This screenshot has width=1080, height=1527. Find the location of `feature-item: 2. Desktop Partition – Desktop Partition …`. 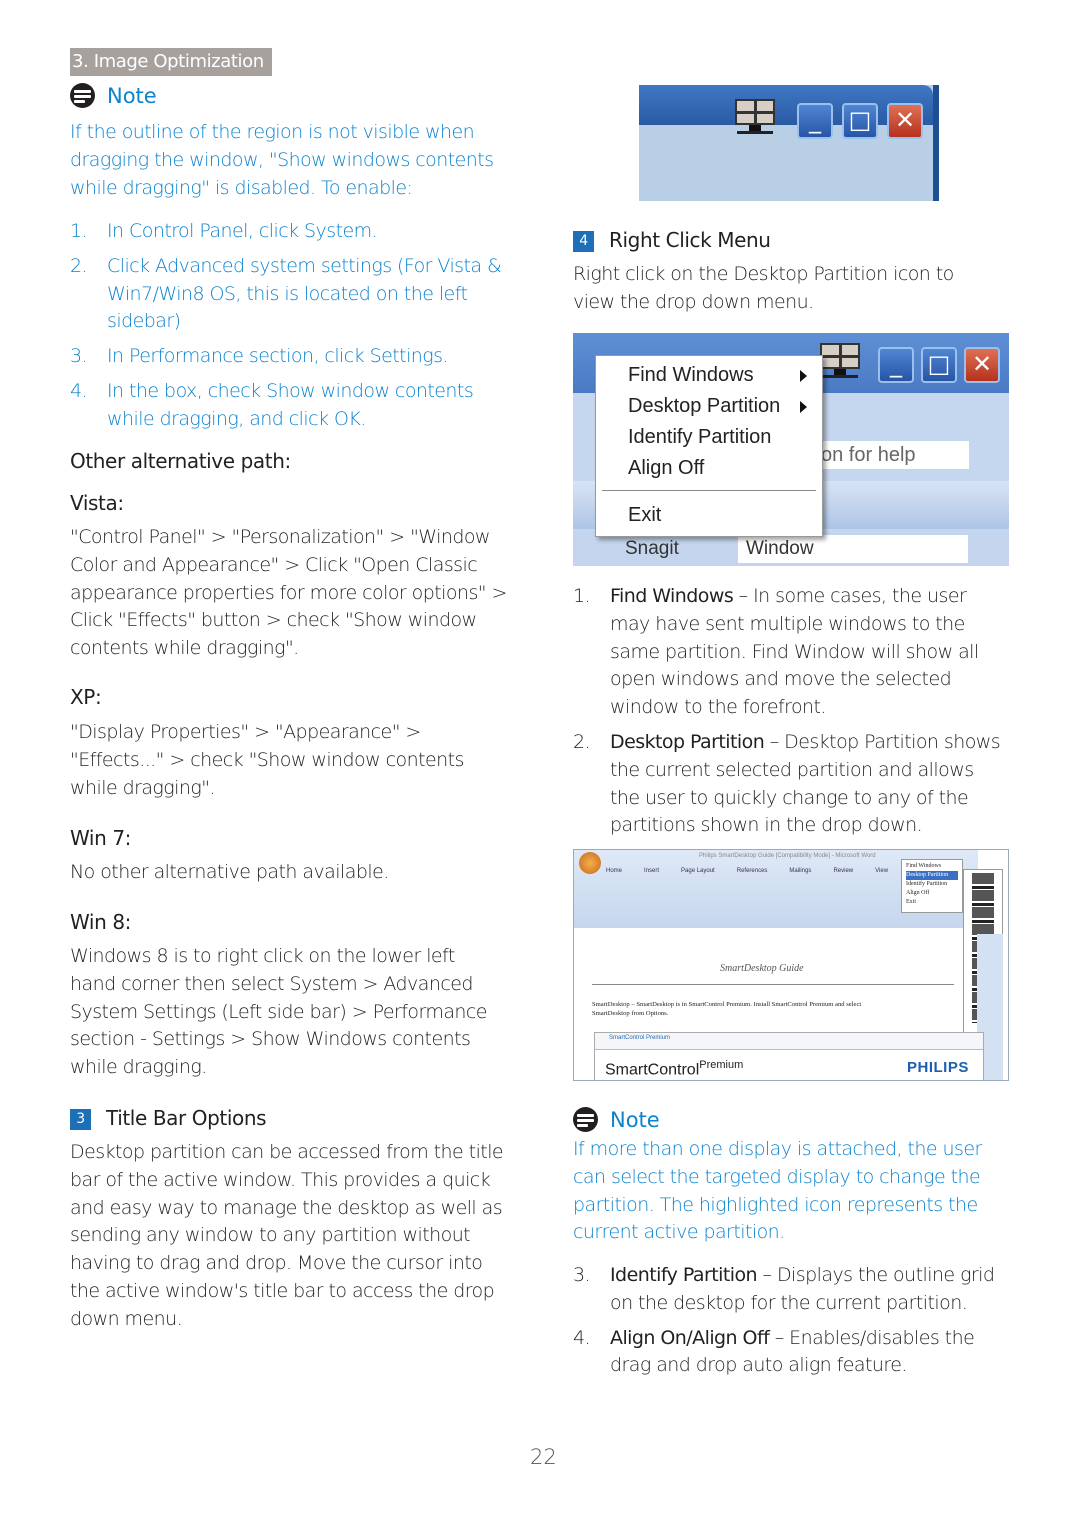

feature-item: 2. Desktop Partition – Desktop Partition … is located at coordinates (787, 783).